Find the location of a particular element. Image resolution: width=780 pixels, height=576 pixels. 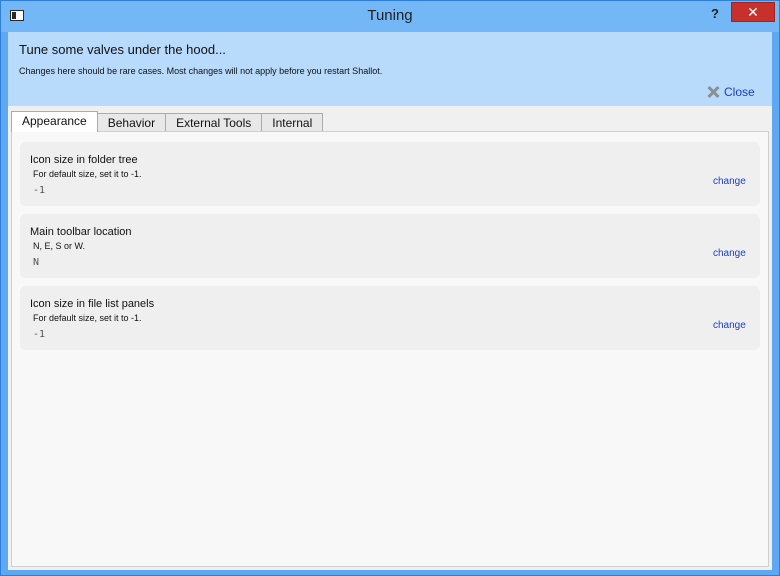

tab-appearance: Appearance is located at coordinates (54, 121).